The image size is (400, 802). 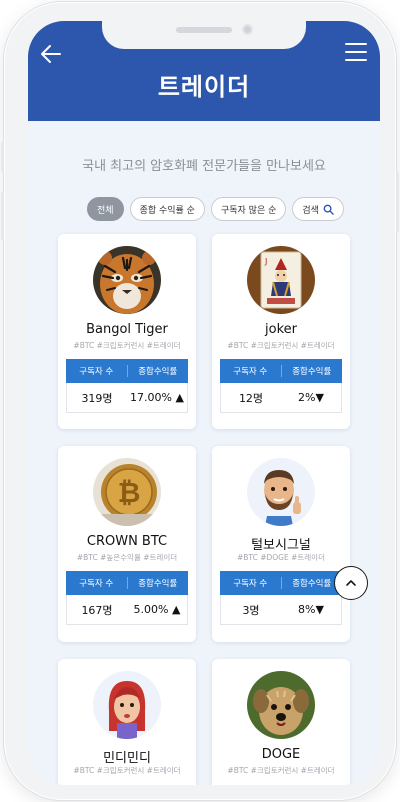 I want to click on stats-values: 319명 17.00% ▲, so click(x=127, y=398).